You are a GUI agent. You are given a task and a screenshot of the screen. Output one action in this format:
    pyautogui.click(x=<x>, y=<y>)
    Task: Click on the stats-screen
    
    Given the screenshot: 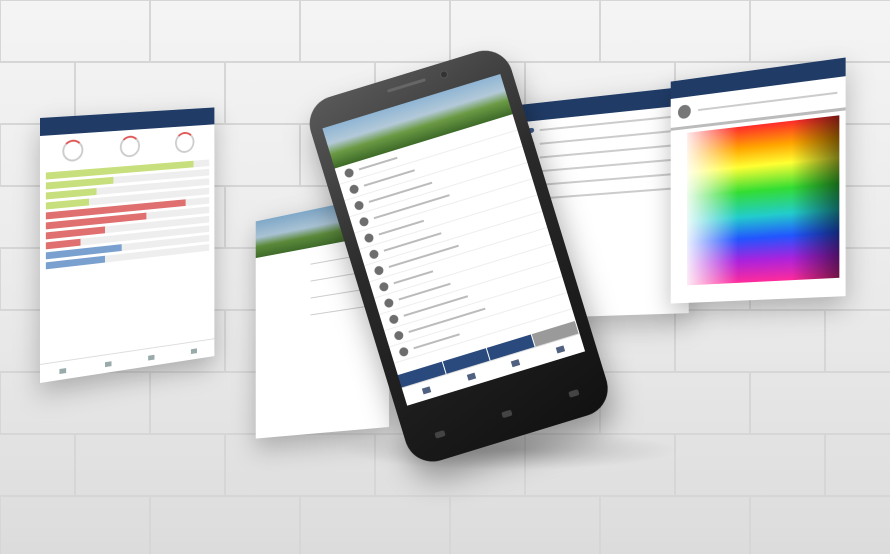 What is the action you would take?
    pyautogui.click(x=127, y=245)
    